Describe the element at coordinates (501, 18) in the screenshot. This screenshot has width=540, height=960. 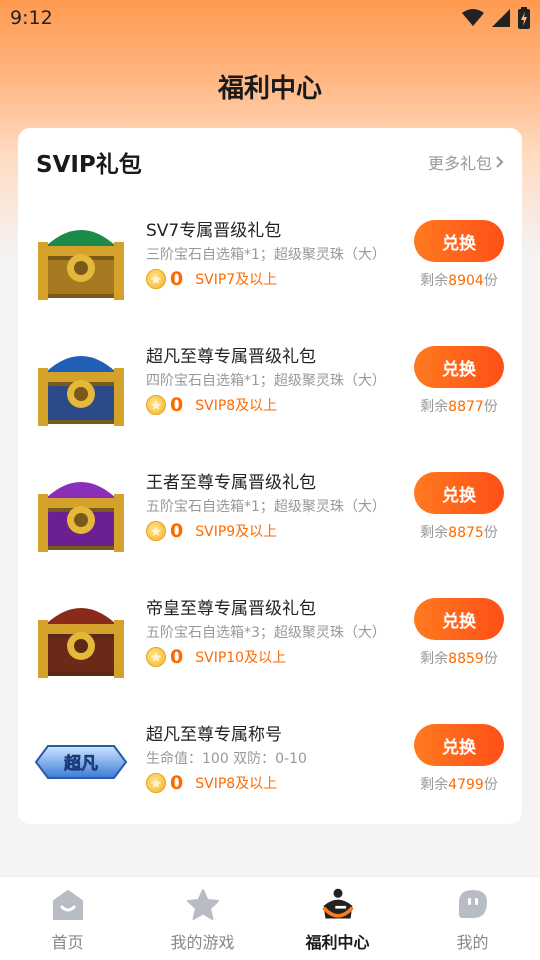
I see `signal-icon` at that location.